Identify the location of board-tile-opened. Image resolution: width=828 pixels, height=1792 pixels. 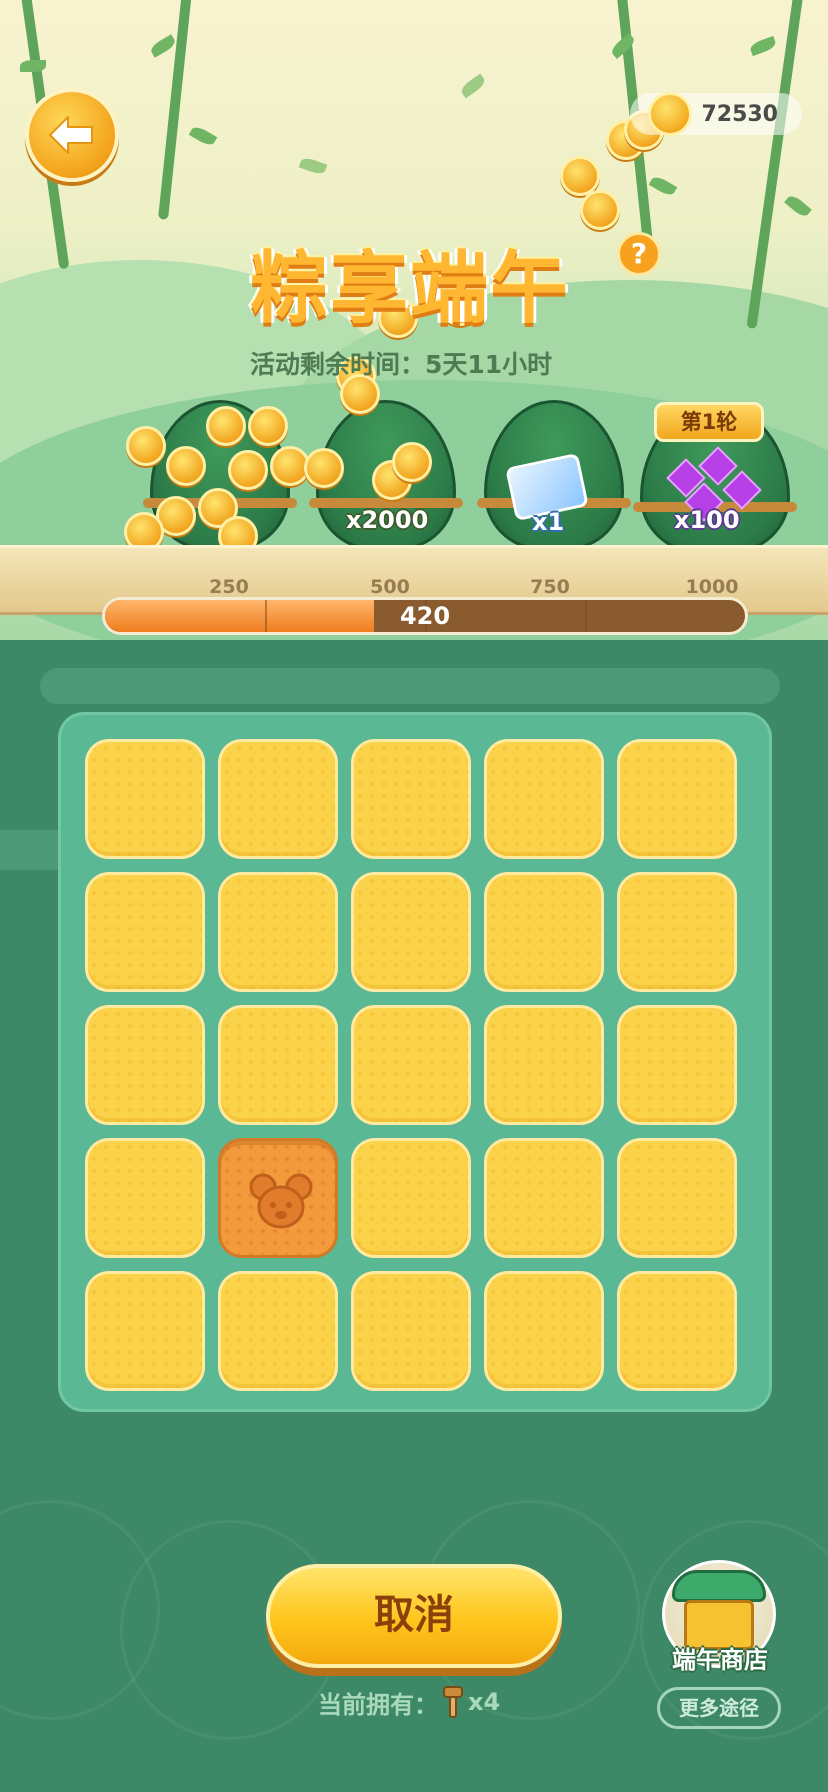
(278, 1198).